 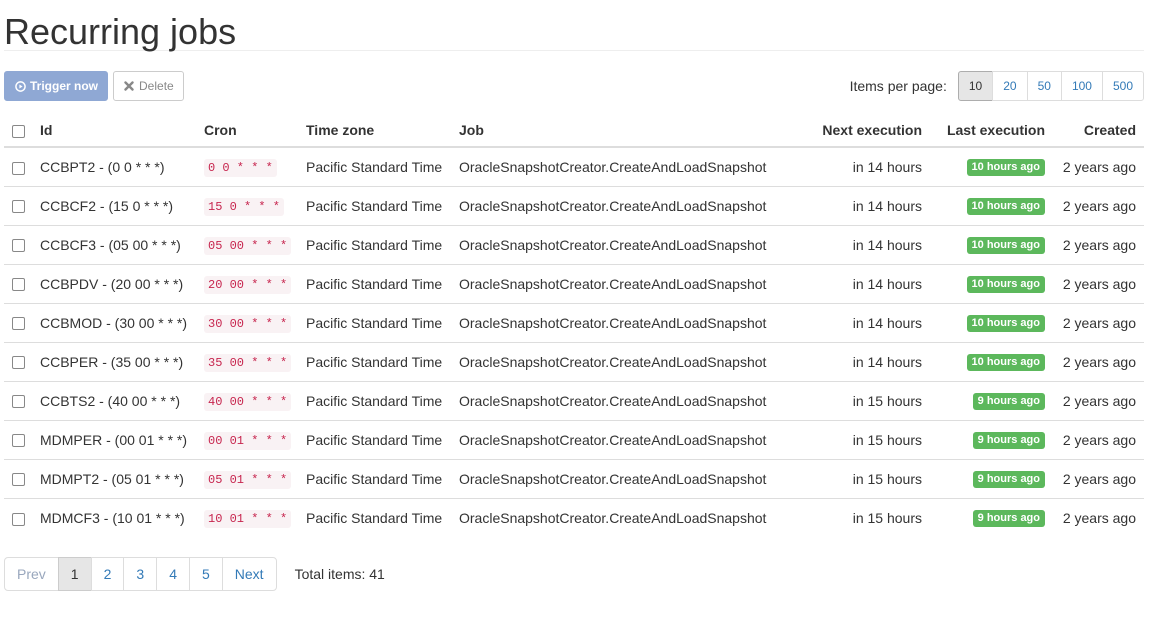 I want to click on cron-expression: 15 0 * * *, so click(x=244, y=207).